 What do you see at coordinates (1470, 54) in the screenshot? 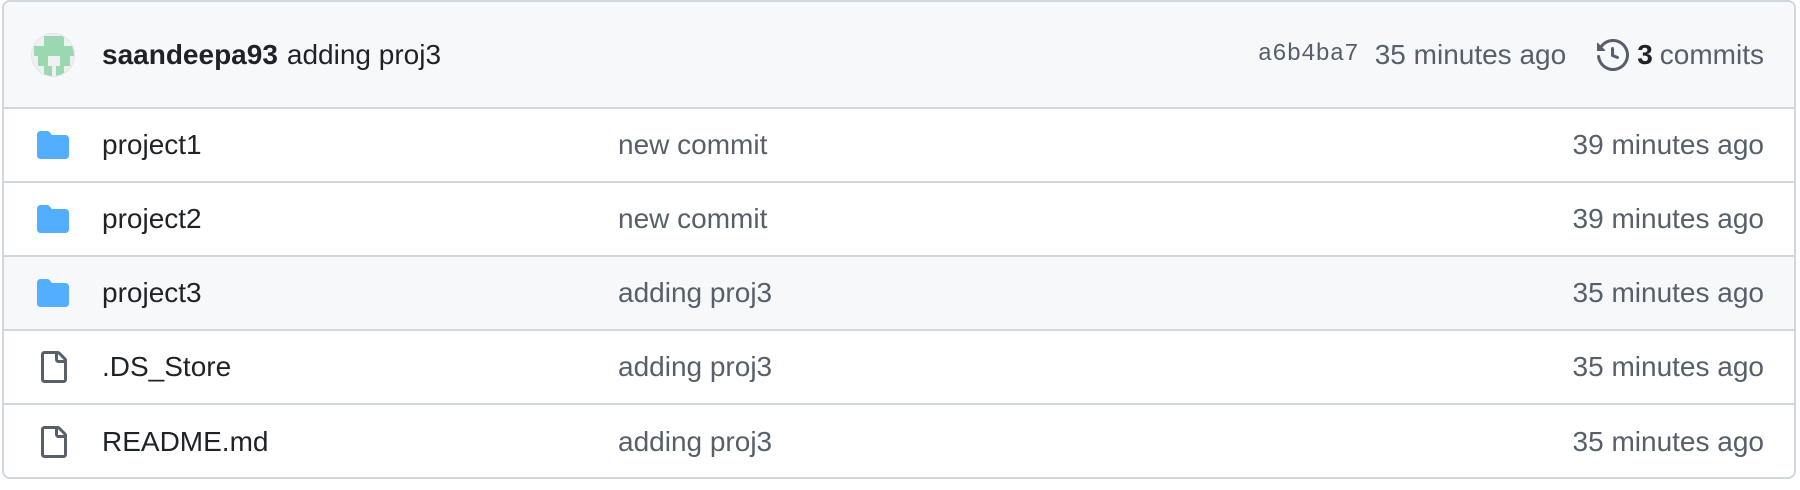
I see `commit-time: 35 minutes ago` at bounding box center [1470, 54].